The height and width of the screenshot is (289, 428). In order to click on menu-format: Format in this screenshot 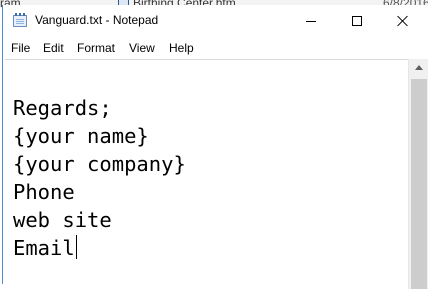, I will do `click(96, 48)`.